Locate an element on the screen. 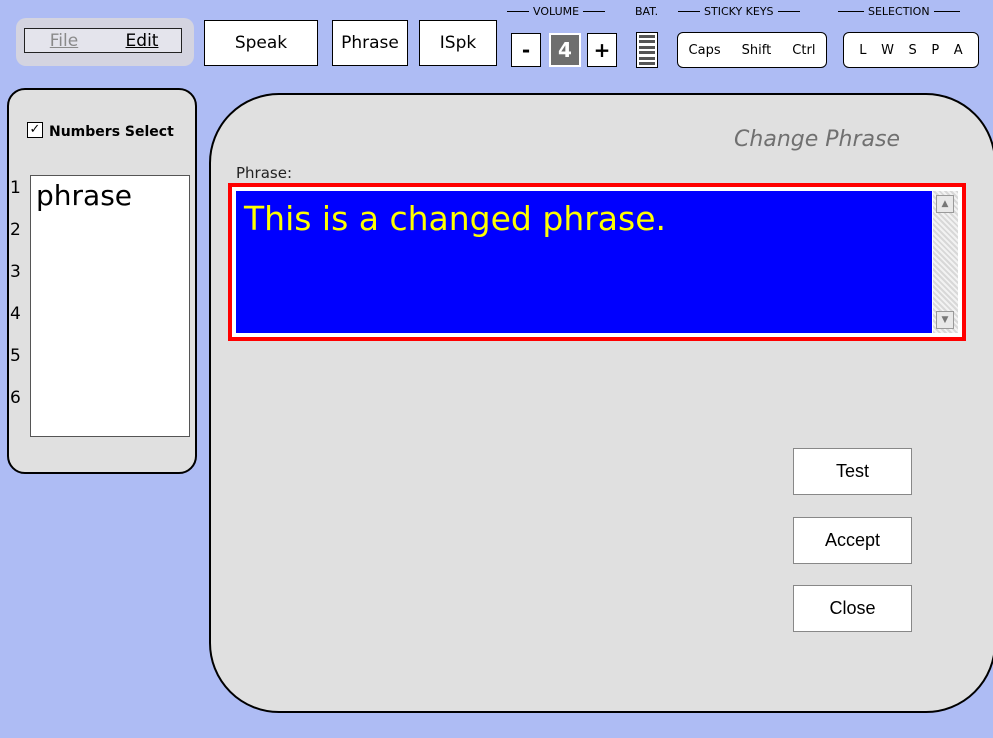  volume-level: 4 is located at coordinates (565, 50).